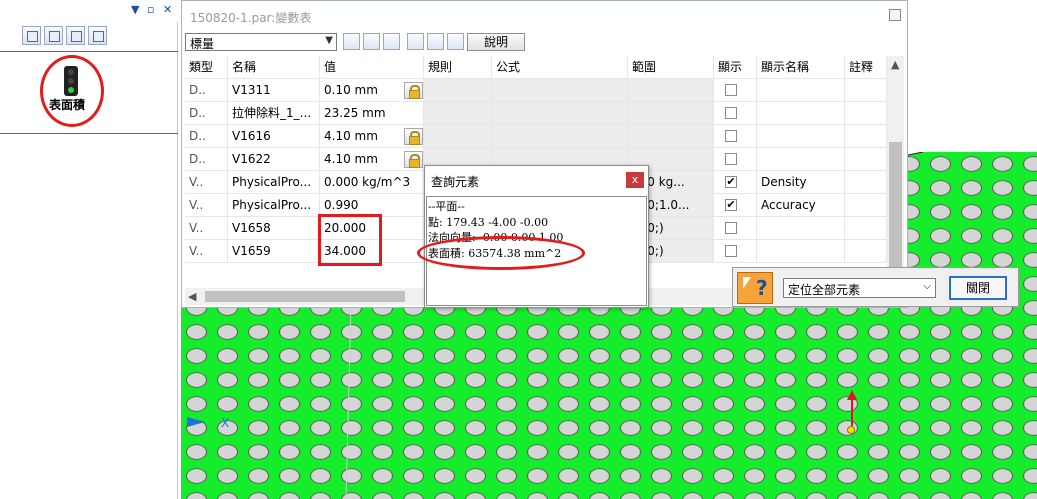 Image resolution: width=1037 pixels, height=499 pixels. I want to click on formula-icon, so click(371, 41).